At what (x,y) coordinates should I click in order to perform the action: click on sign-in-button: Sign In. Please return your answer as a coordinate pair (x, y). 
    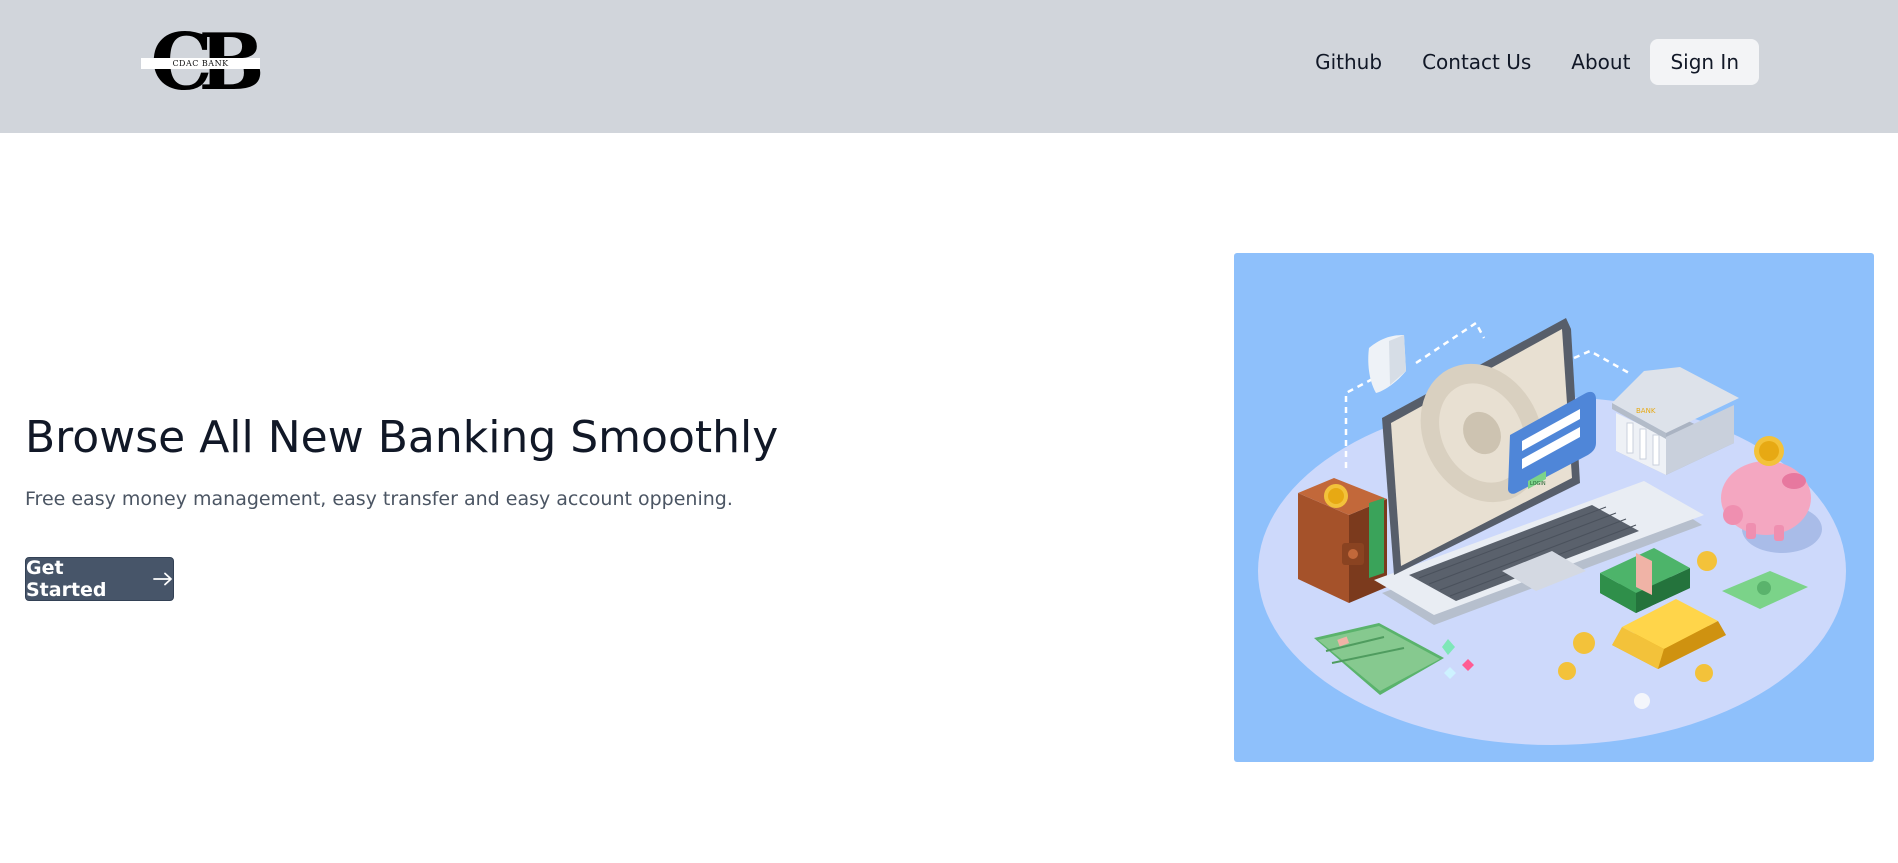
    Looking at the image, I should click on (1704, 62).